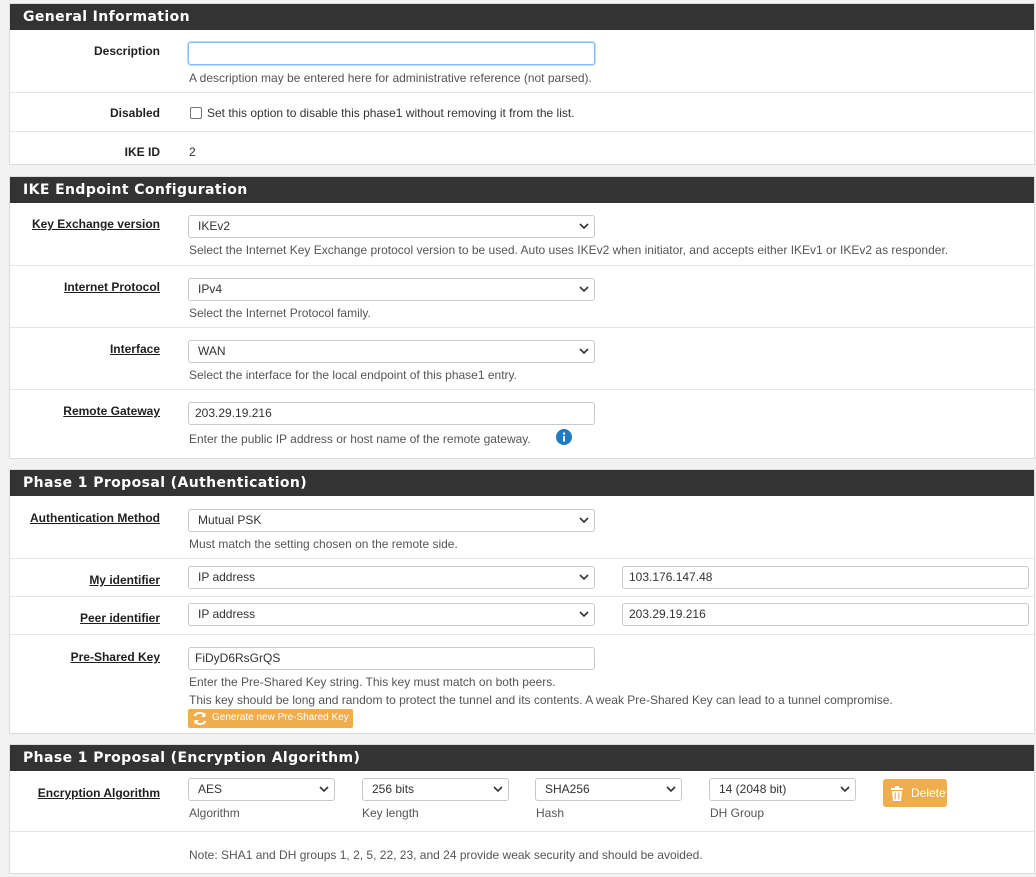 The image size is (1036, 877). What do you see at coordinates (111, 411) in the screenshot?
I see `remote-gateway-label: Remote Gateway` at bounding box center [111, 411].